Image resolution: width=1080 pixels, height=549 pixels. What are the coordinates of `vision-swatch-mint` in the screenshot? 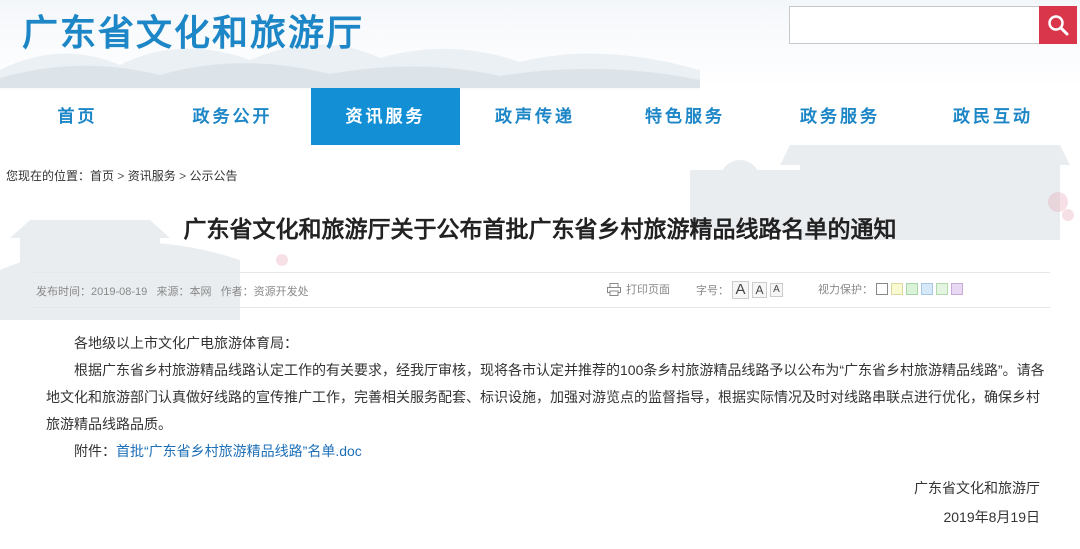 It's located at (942, 289).